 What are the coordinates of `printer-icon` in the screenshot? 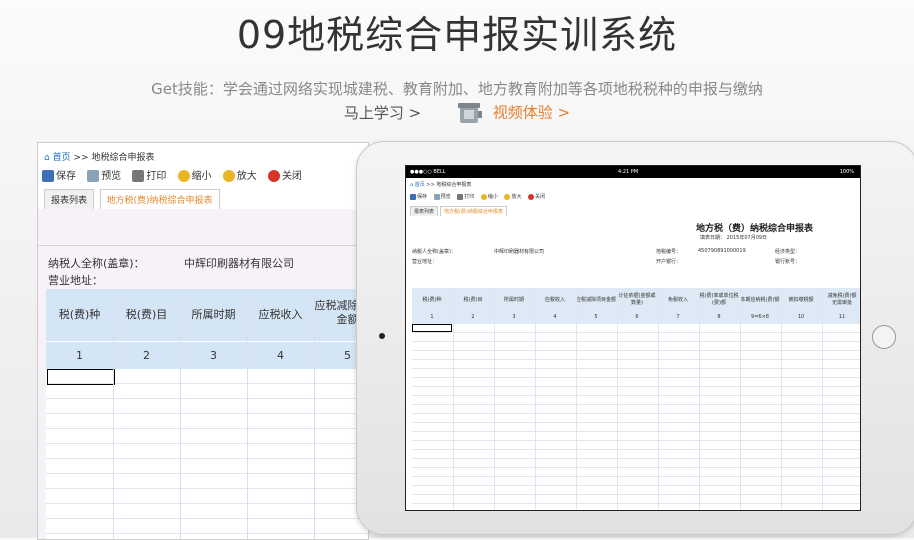 It's located at (460, 196).